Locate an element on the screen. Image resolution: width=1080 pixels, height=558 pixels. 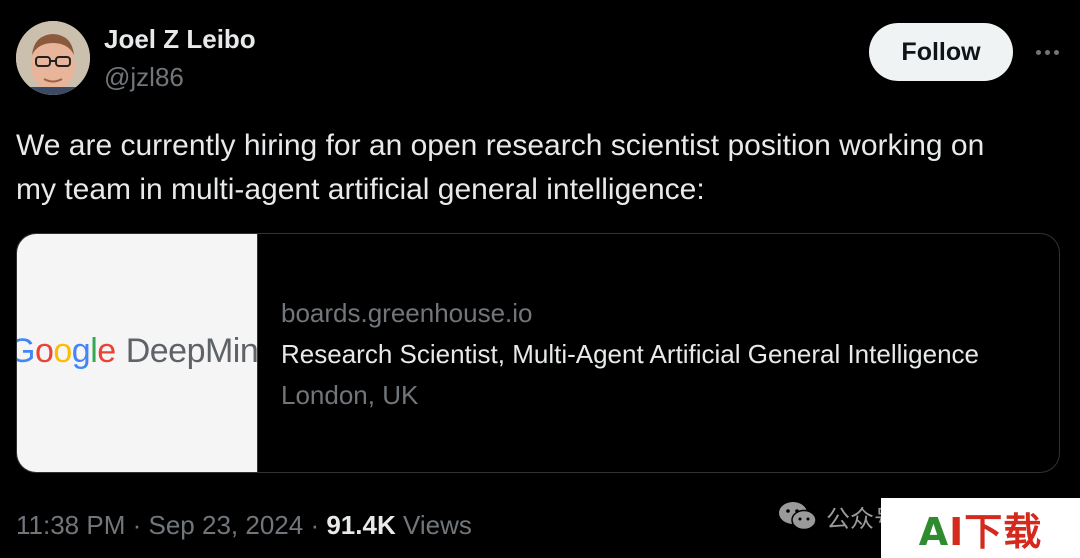
watermark-badge: AI下载 is located at coordinates (980, 528).